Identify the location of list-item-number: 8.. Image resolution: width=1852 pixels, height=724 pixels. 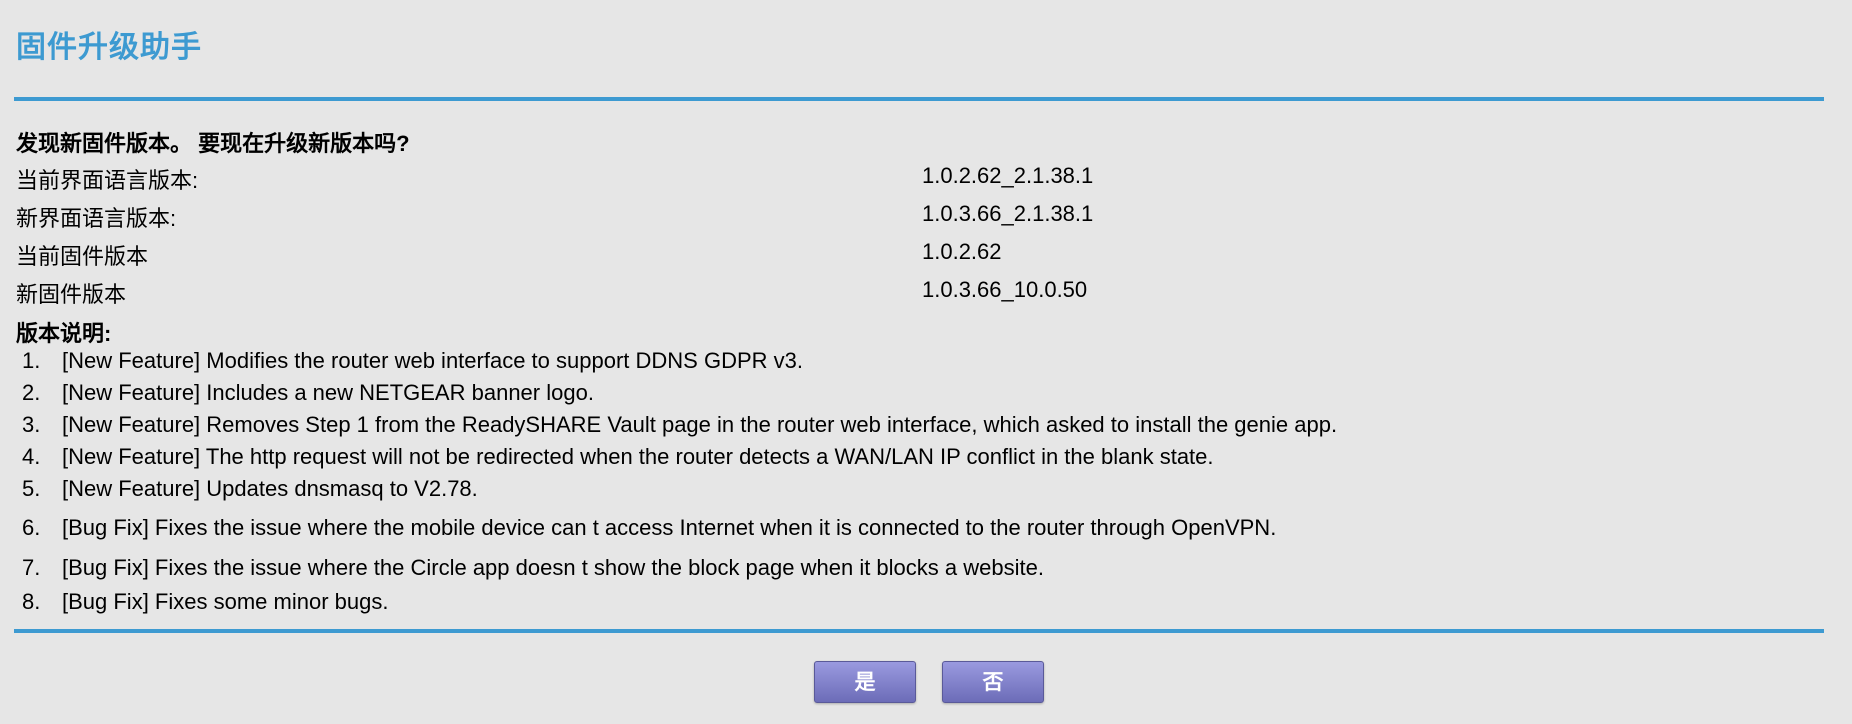
(31, 601).